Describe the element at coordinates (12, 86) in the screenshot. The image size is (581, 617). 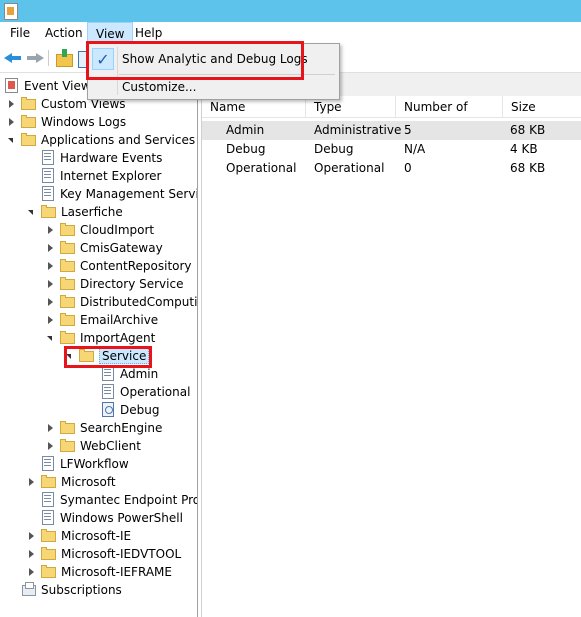
I see `event-viewer-icon` at that location.